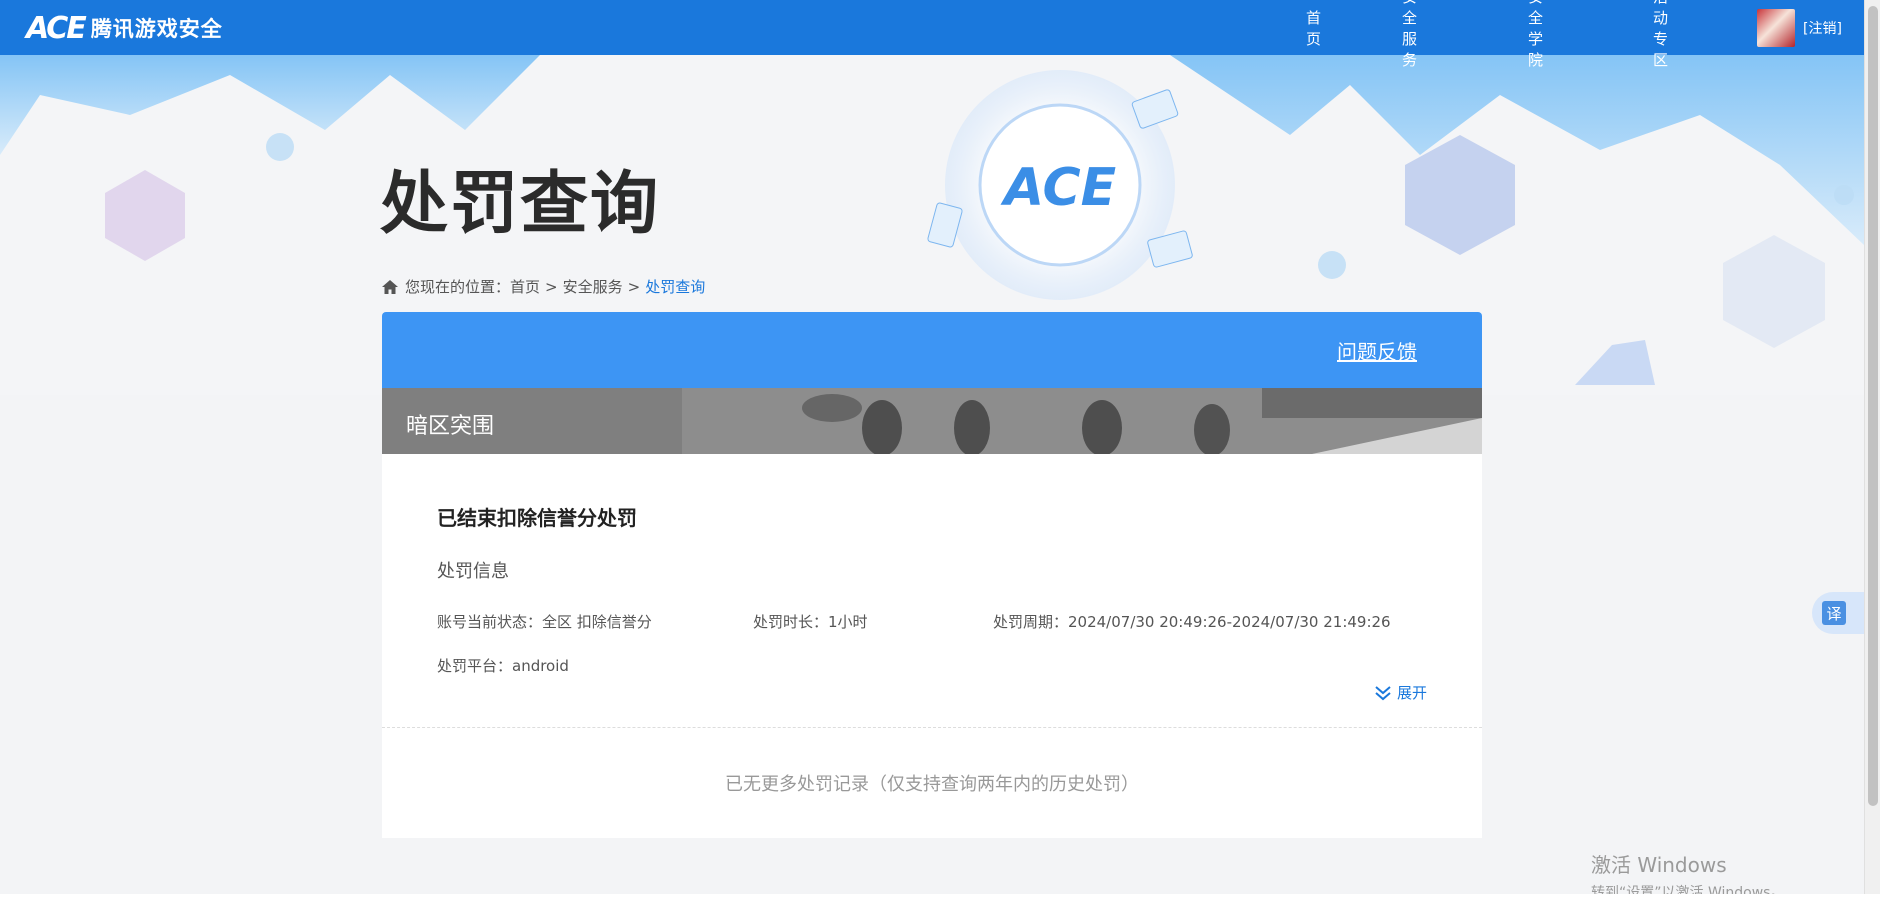 Image resolution: width=1880 pixels, height=916 pixels. I want to click on expand-button: 展开, so click(1400, 692).